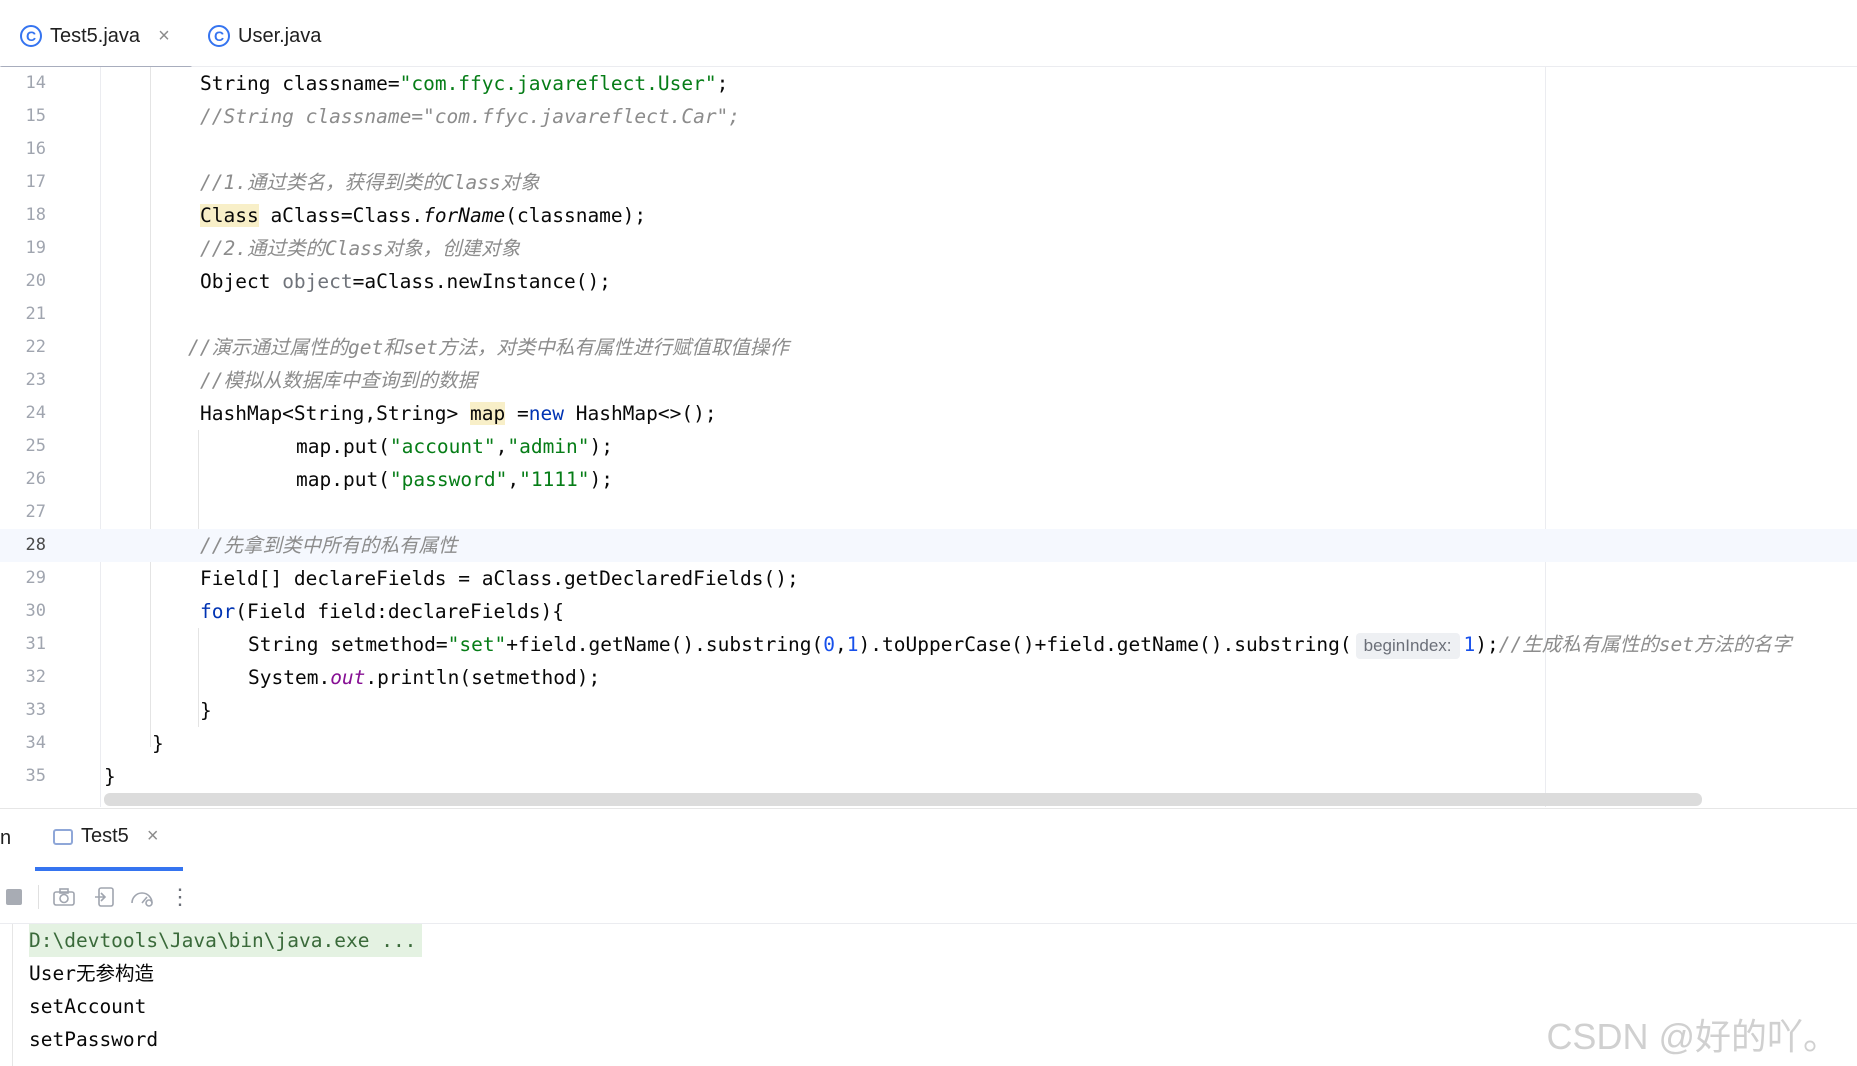 Image resolution: width=1857 pixels, height=1066 pixels. Describe the element at coordinates (928, 281) in the screenshot. I see `code-line: 20 Object object=aClass.newInstance();` at that location.